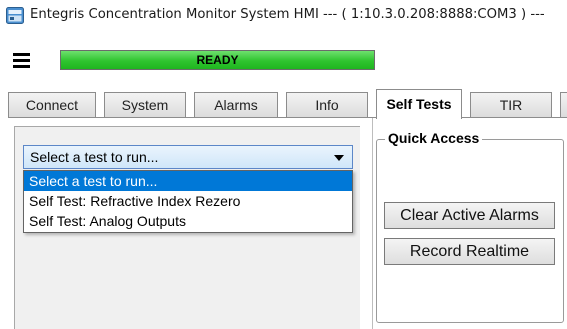  Describe the element at coordinates (236, 104) in the screenshot. I see `tab-alarms: Alarms` at that location.